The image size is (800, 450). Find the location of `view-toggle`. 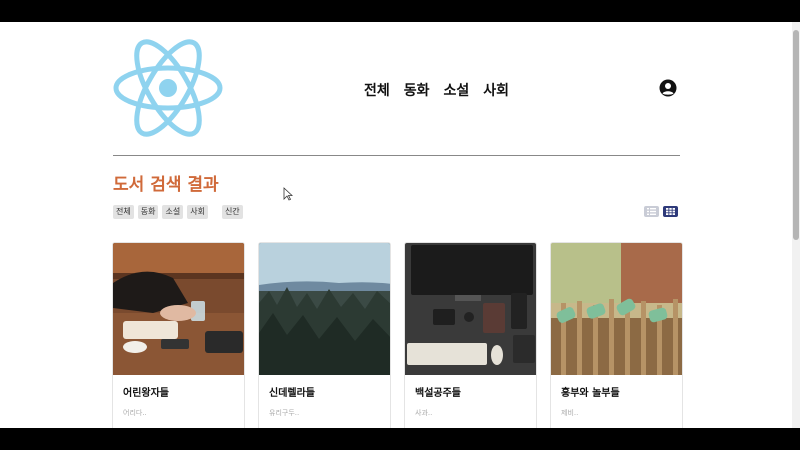

view-toggle is located at coordinates (661, 211).